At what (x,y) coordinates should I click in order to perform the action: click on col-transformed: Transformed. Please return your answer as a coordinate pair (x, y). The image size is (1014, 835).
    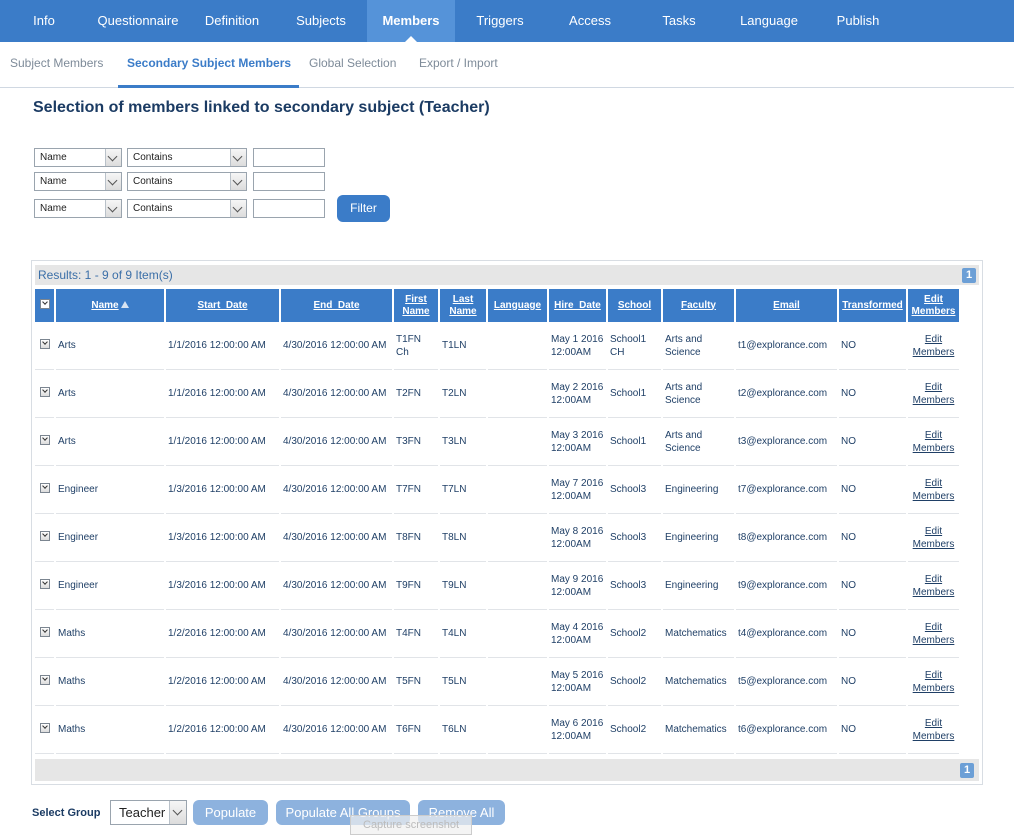
    Looking at the image, I should click on (872, 305).